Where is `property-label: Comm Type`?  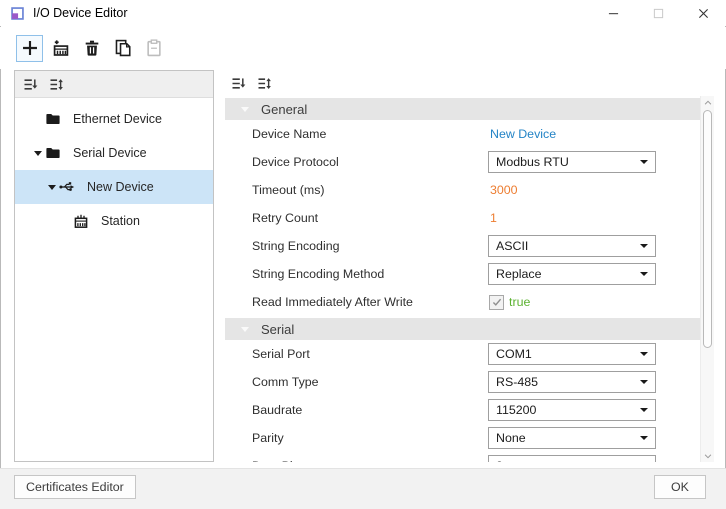
property-label: Comm Type is located at coordinates (285, 382).